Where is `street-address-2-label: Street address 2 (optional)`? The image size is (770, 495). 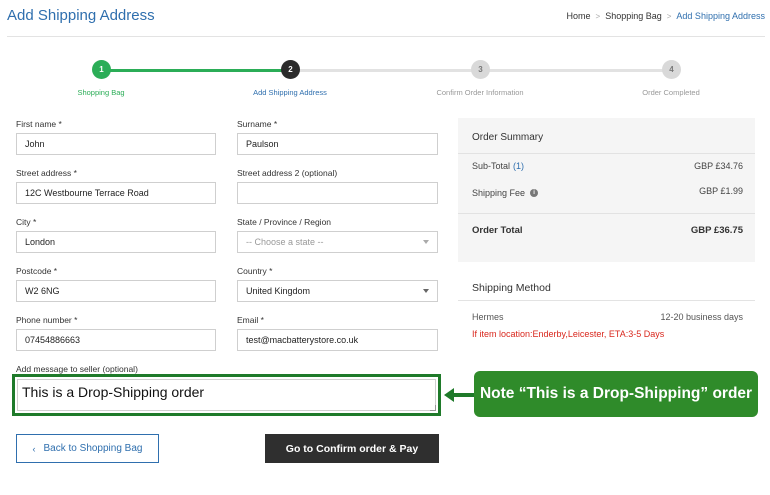
street-address-2-label: Street address 2 (optional) is located at coordinates (287, 173).